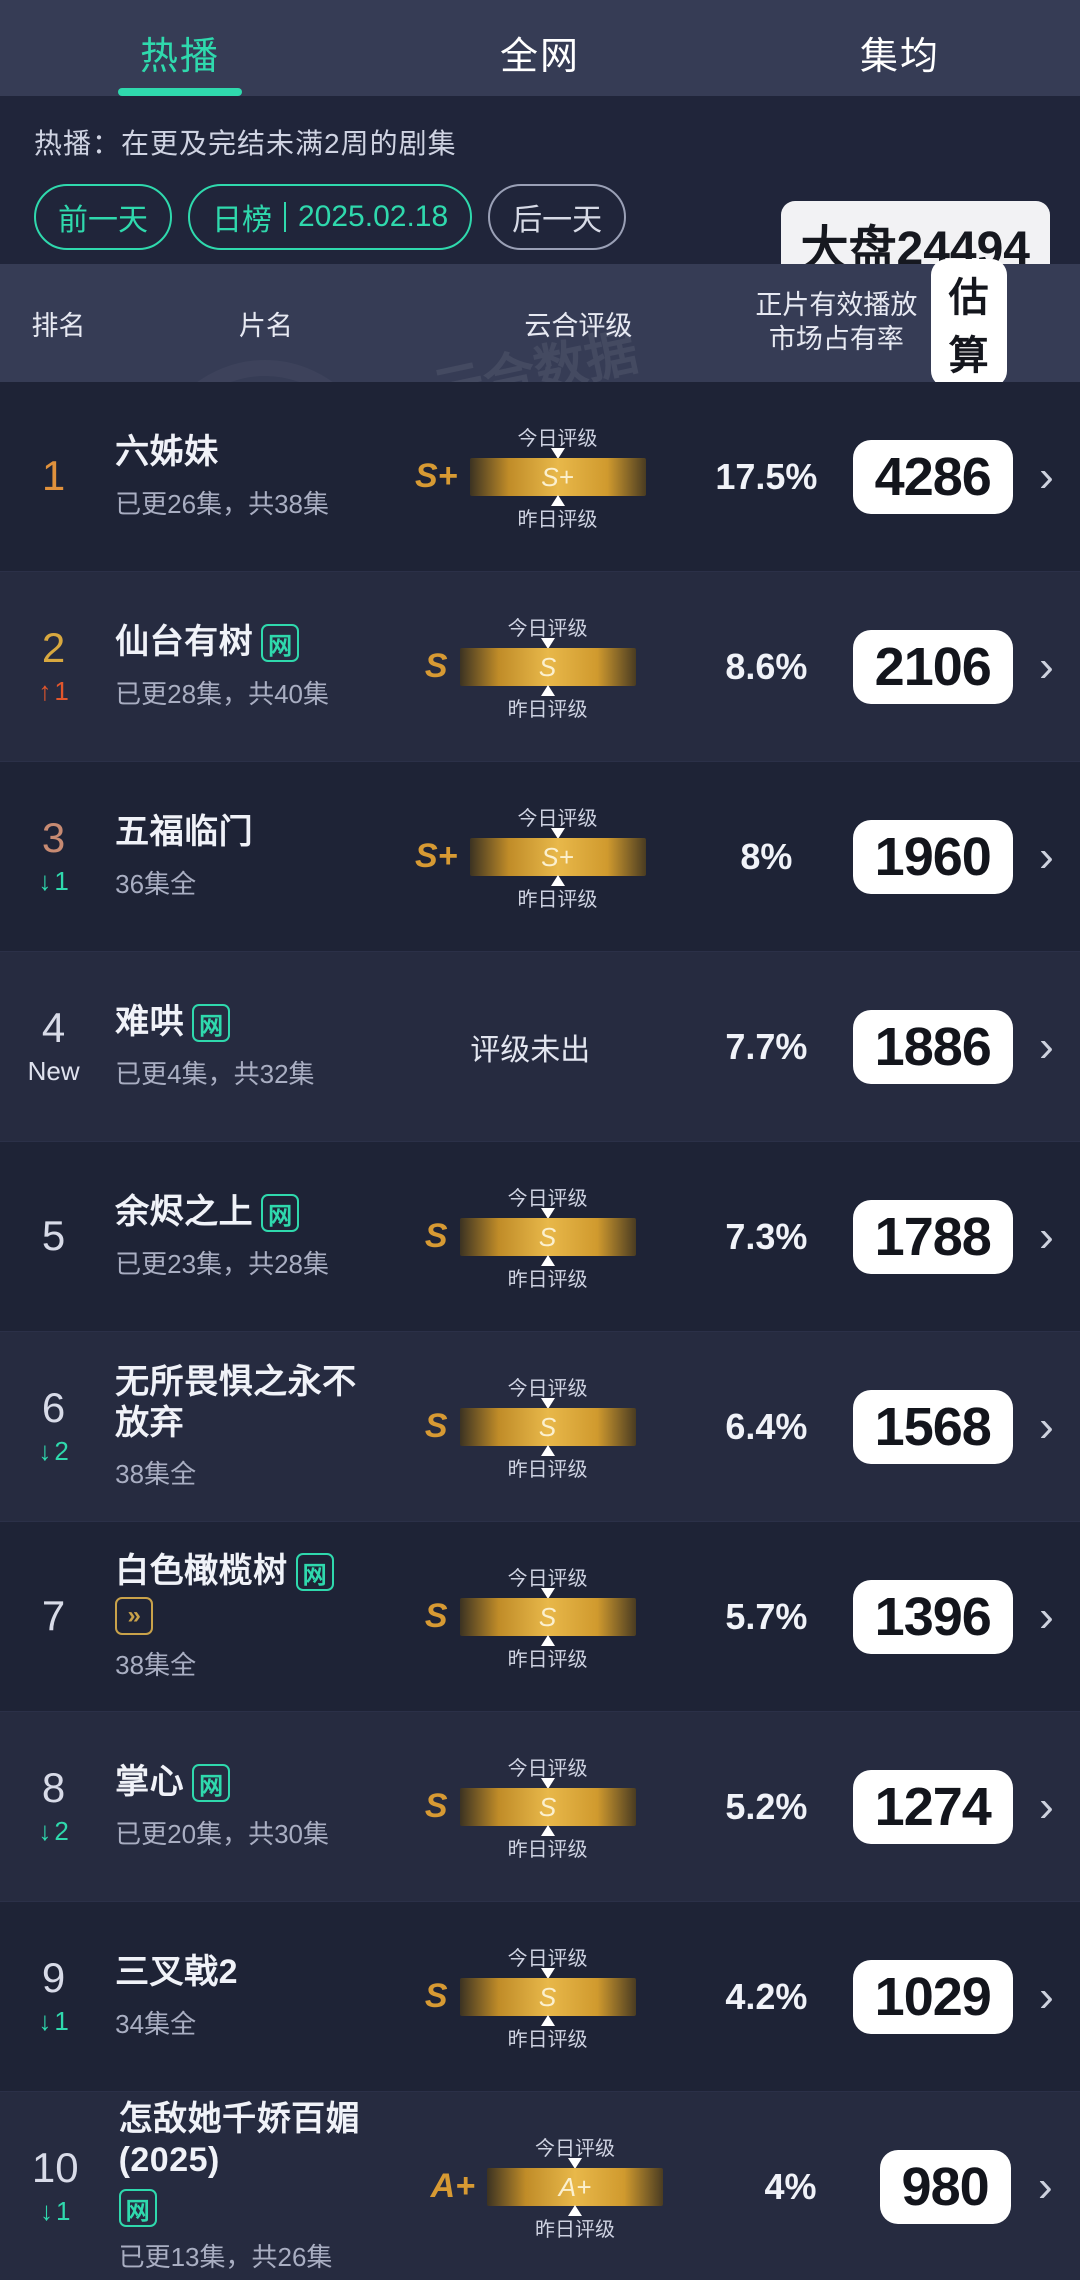  What do you see at coordinates (547, 1617) in the screenshot?
I see `grade-gauge: 今日评级 S 昨日评级` at bounding box center [547, 1617].